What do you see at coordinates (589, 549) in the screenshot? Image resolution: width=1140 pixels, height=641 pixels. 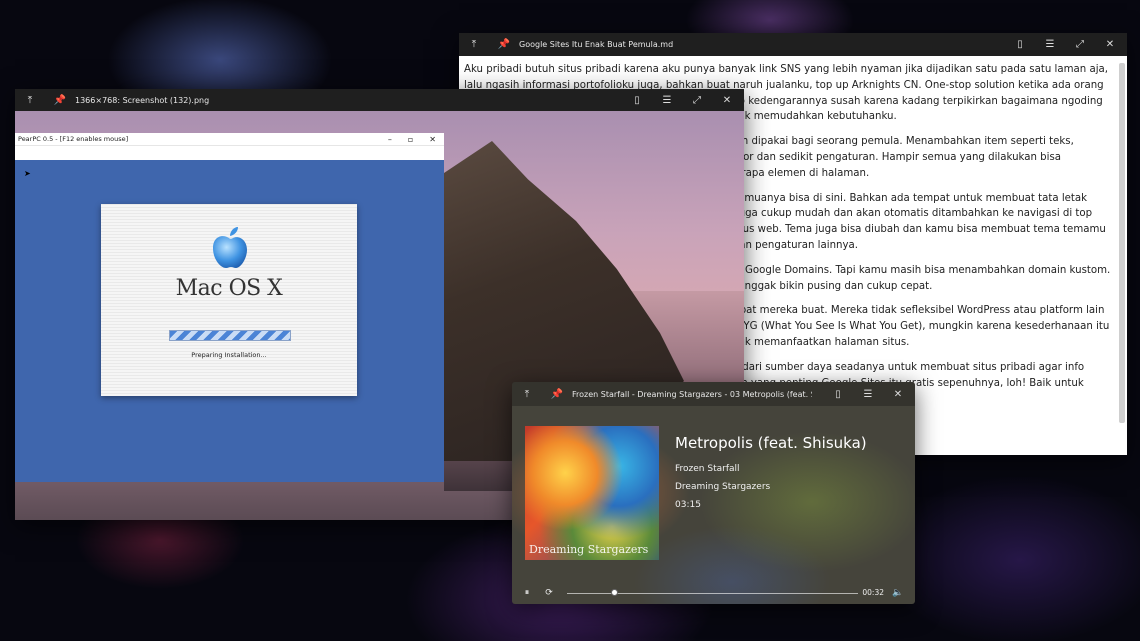 I see `cover-text: Dreaming Stargazers` at bounding box center [589, 549].